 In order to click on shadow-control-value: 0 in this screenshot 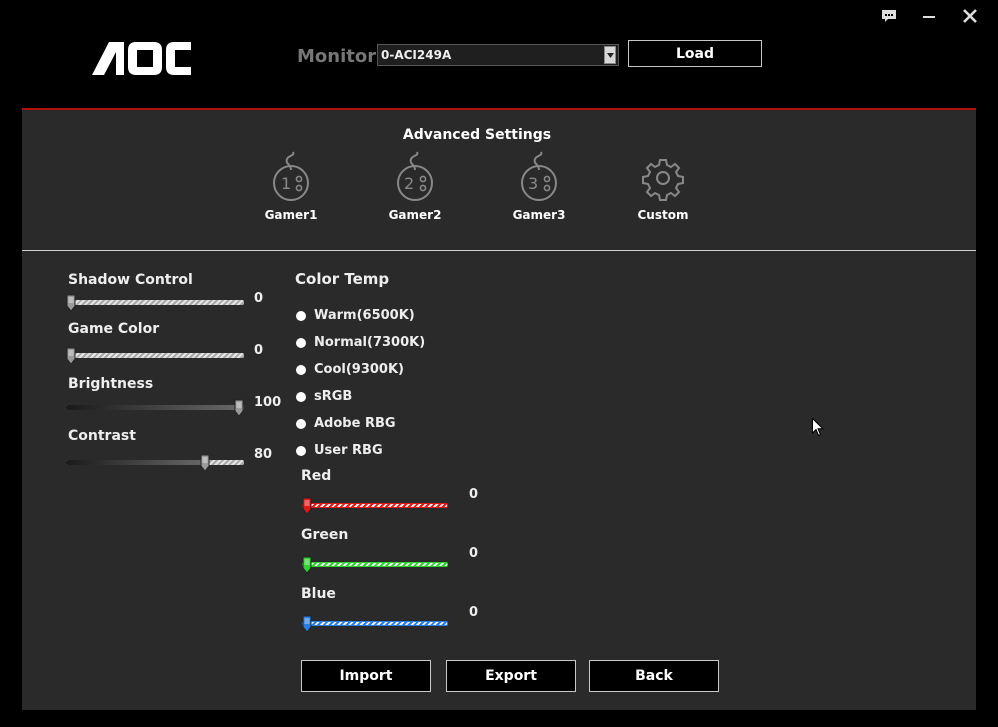, I will do `click(259, 298)`.